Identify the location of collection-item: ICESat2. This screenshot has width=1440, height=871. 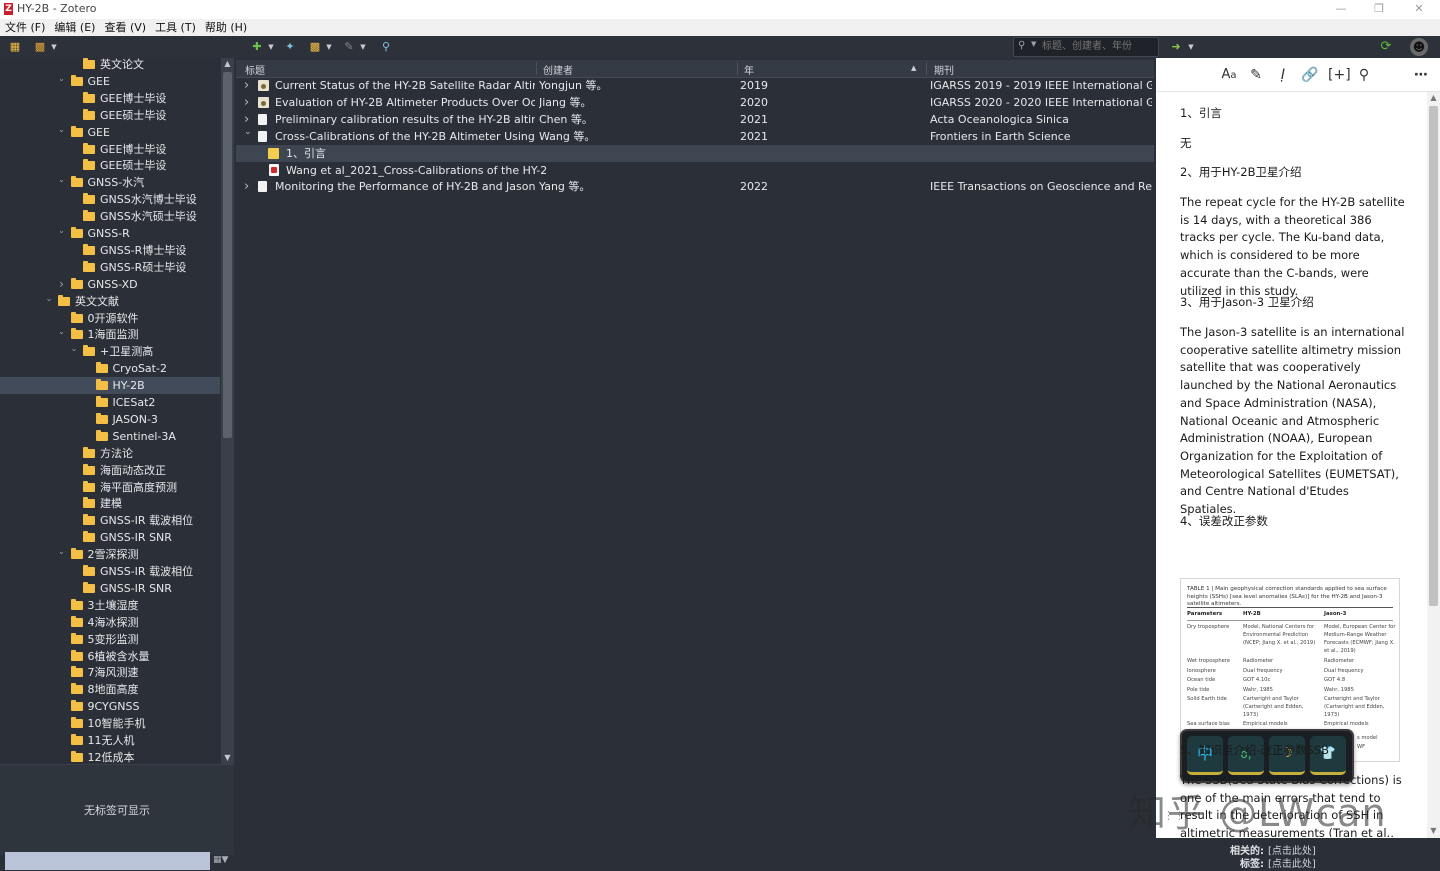
(110, 402).